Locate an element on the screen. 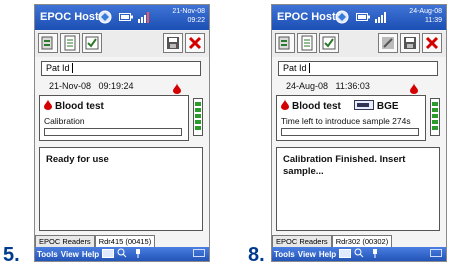  test-header: Blood test is located at coordinates (74, 106).